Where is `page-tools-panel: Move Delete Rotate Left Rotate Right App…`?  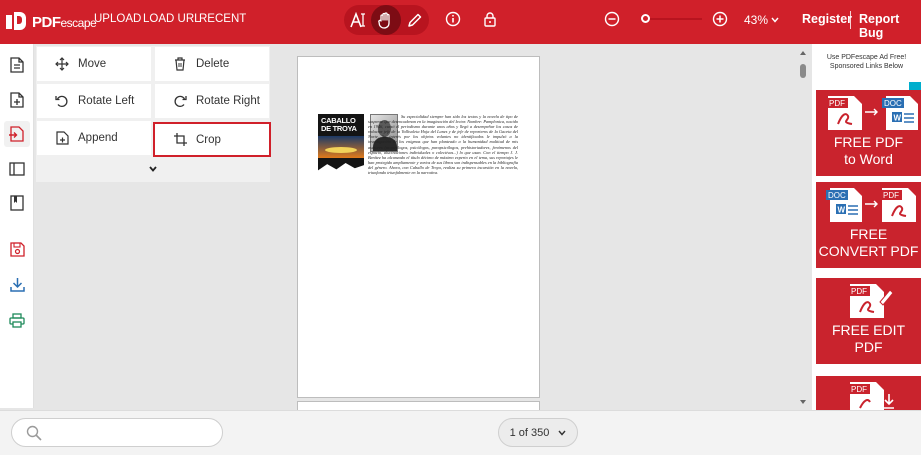 page-tools-panel: Move Delete Rotate Left Rotate Right App… is located at coordinates (153, 114).